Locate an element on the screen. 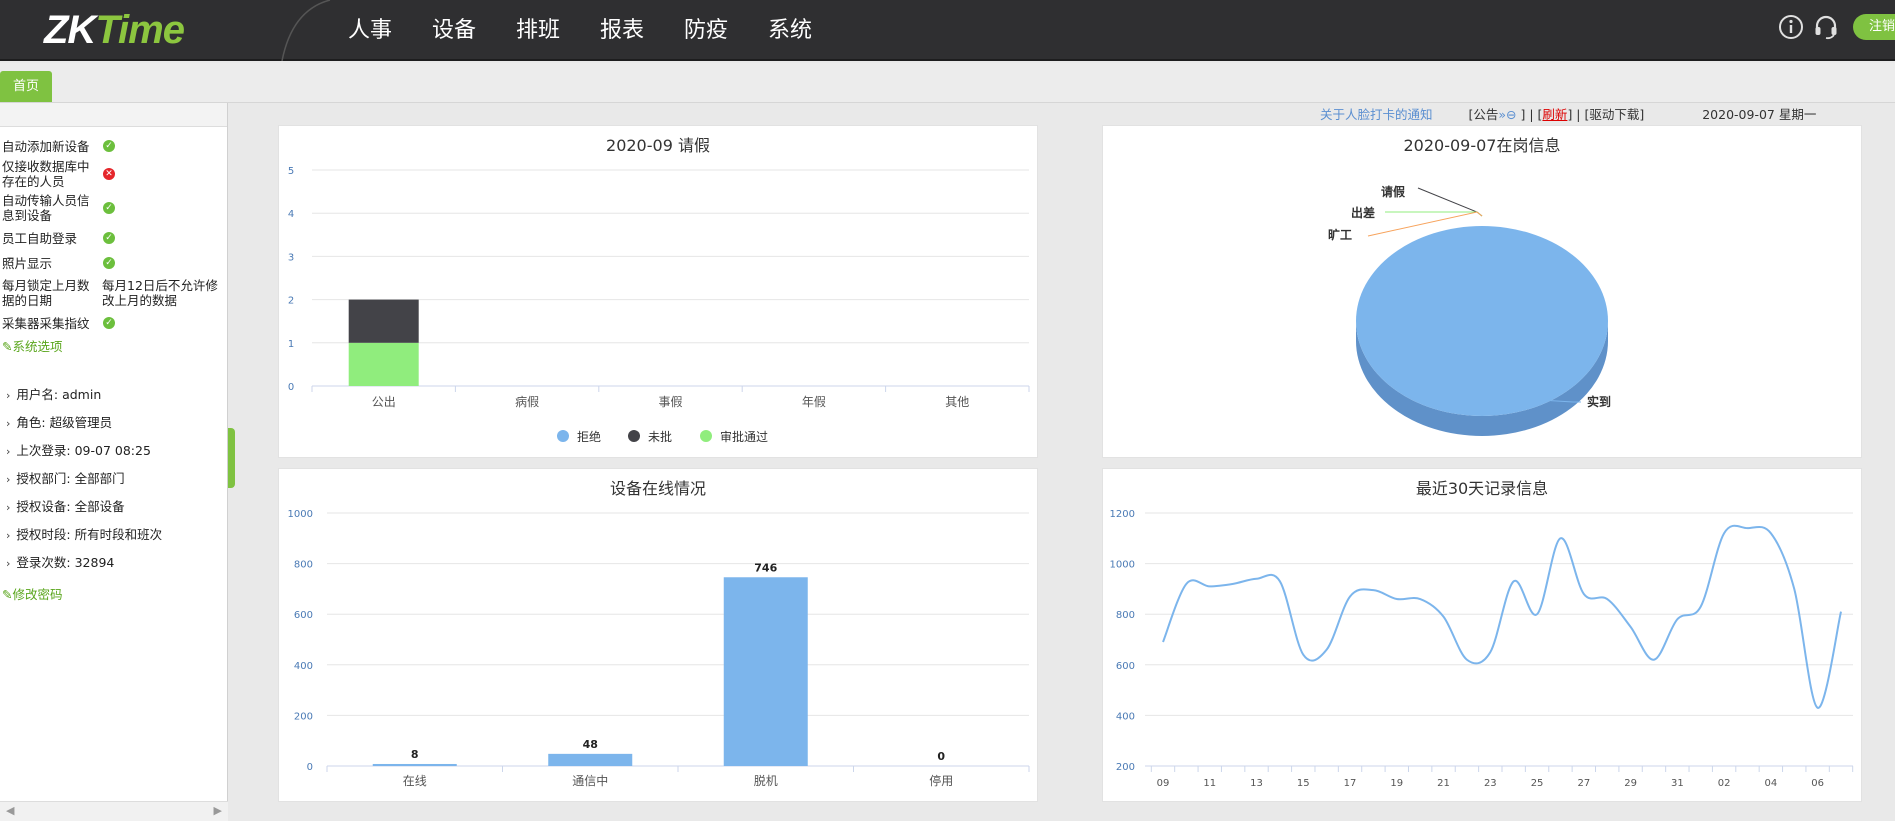 The width and height of the screenshot is (1895, 821). nav-epidemic: 防疫 is located at coordinates (706, 30).